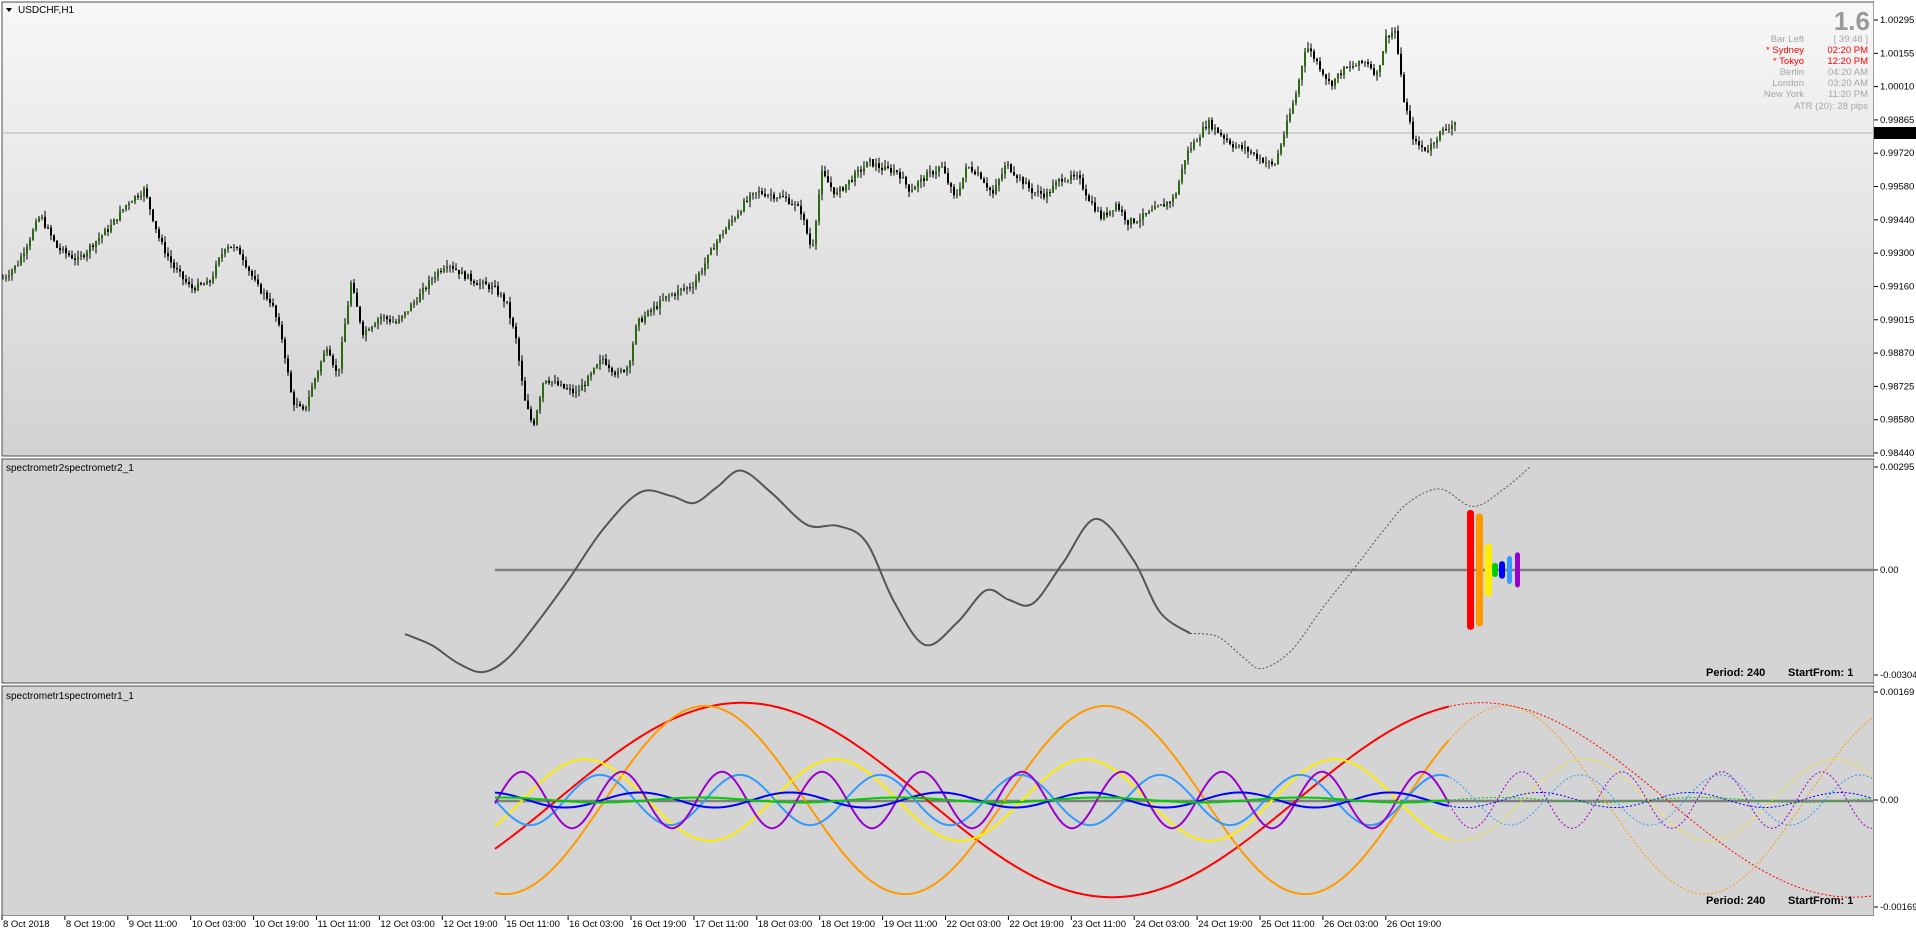 This screenshot has height=933, width=1916. What do you see at coordinates (1897, 253) in the screenshot?
I see `price-axis-label: 0.99300` at bounding box center [1897, 253].